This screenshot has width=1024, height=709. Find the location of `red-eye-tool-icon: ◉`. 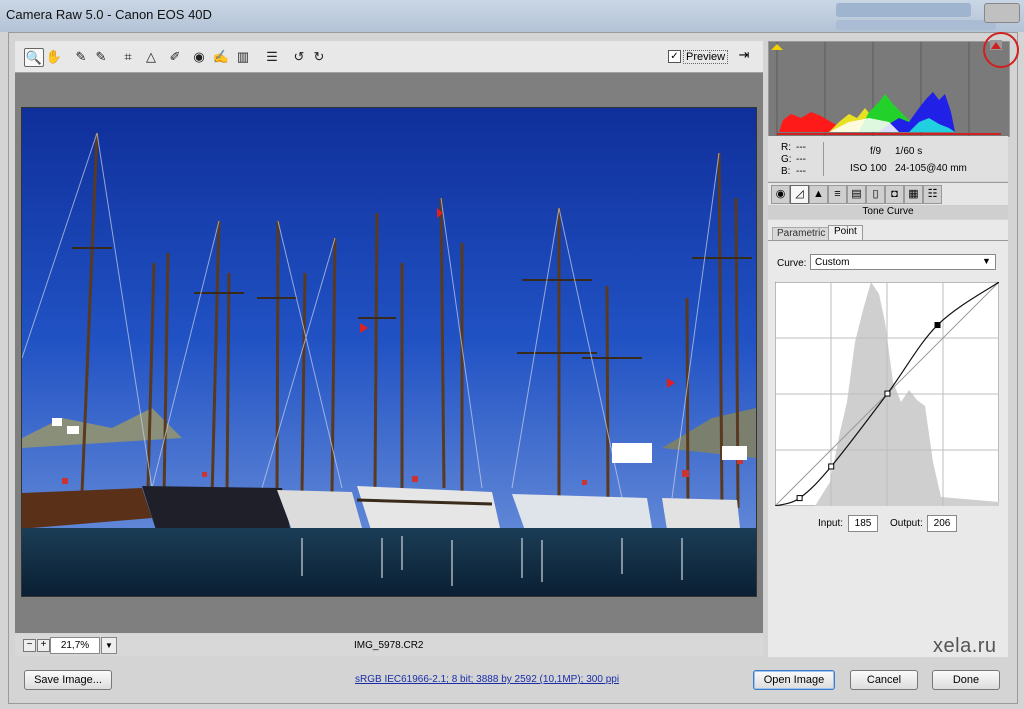

red-eye-tool-icon: ◉ is located at coordinates (199, 56).